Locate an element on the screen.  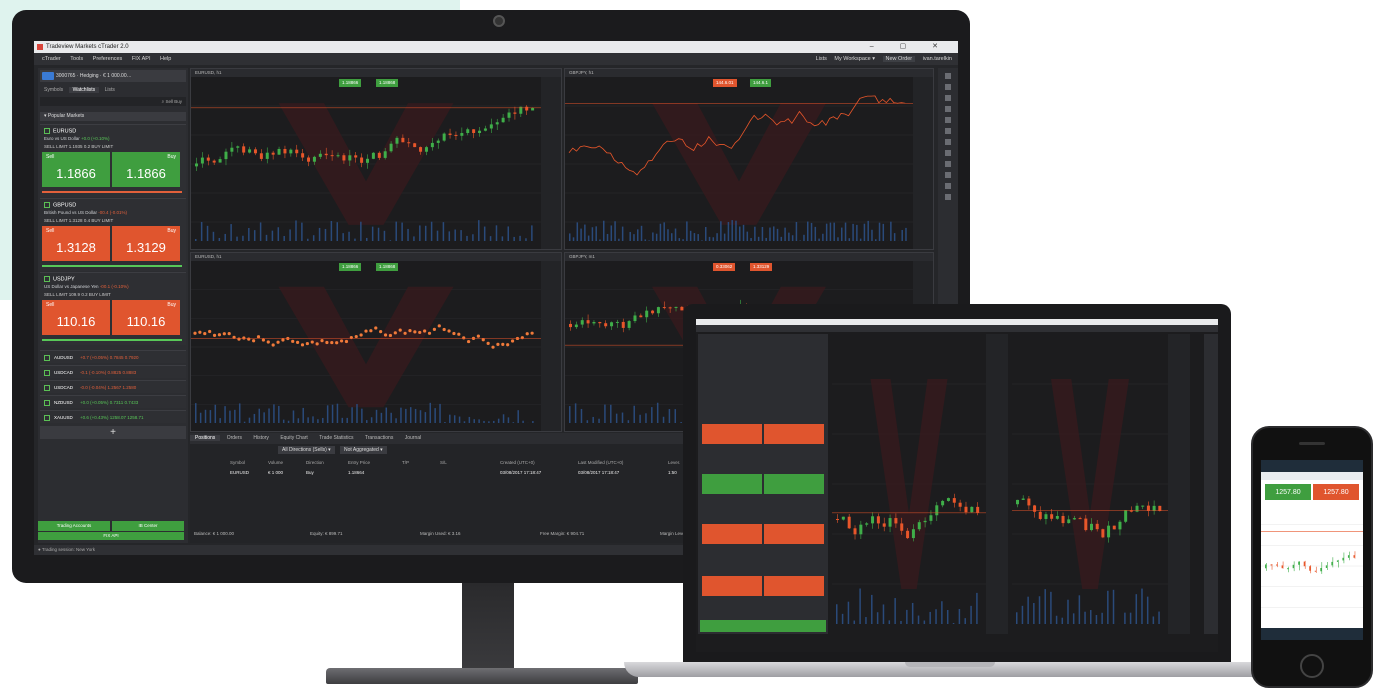
aggregation-filter: Not Aggregated ▾ is located at coordinates (363, 450).